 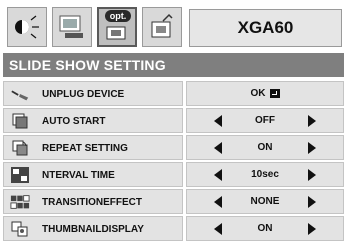 What do you see at coordinates (20, 148) in the screenshot?
I see `repeat-setting-icon` at bounding box center [20, 148].